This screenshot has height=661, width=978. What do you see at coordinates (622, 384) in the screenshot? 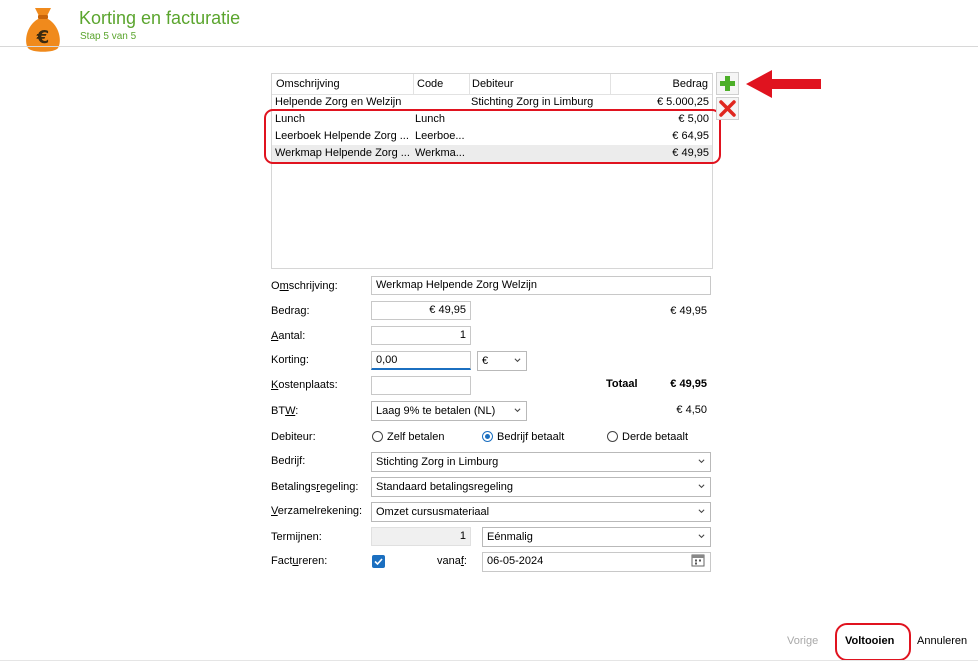
I see `totaal-label: Totaal` at bounding box center [622, 384].